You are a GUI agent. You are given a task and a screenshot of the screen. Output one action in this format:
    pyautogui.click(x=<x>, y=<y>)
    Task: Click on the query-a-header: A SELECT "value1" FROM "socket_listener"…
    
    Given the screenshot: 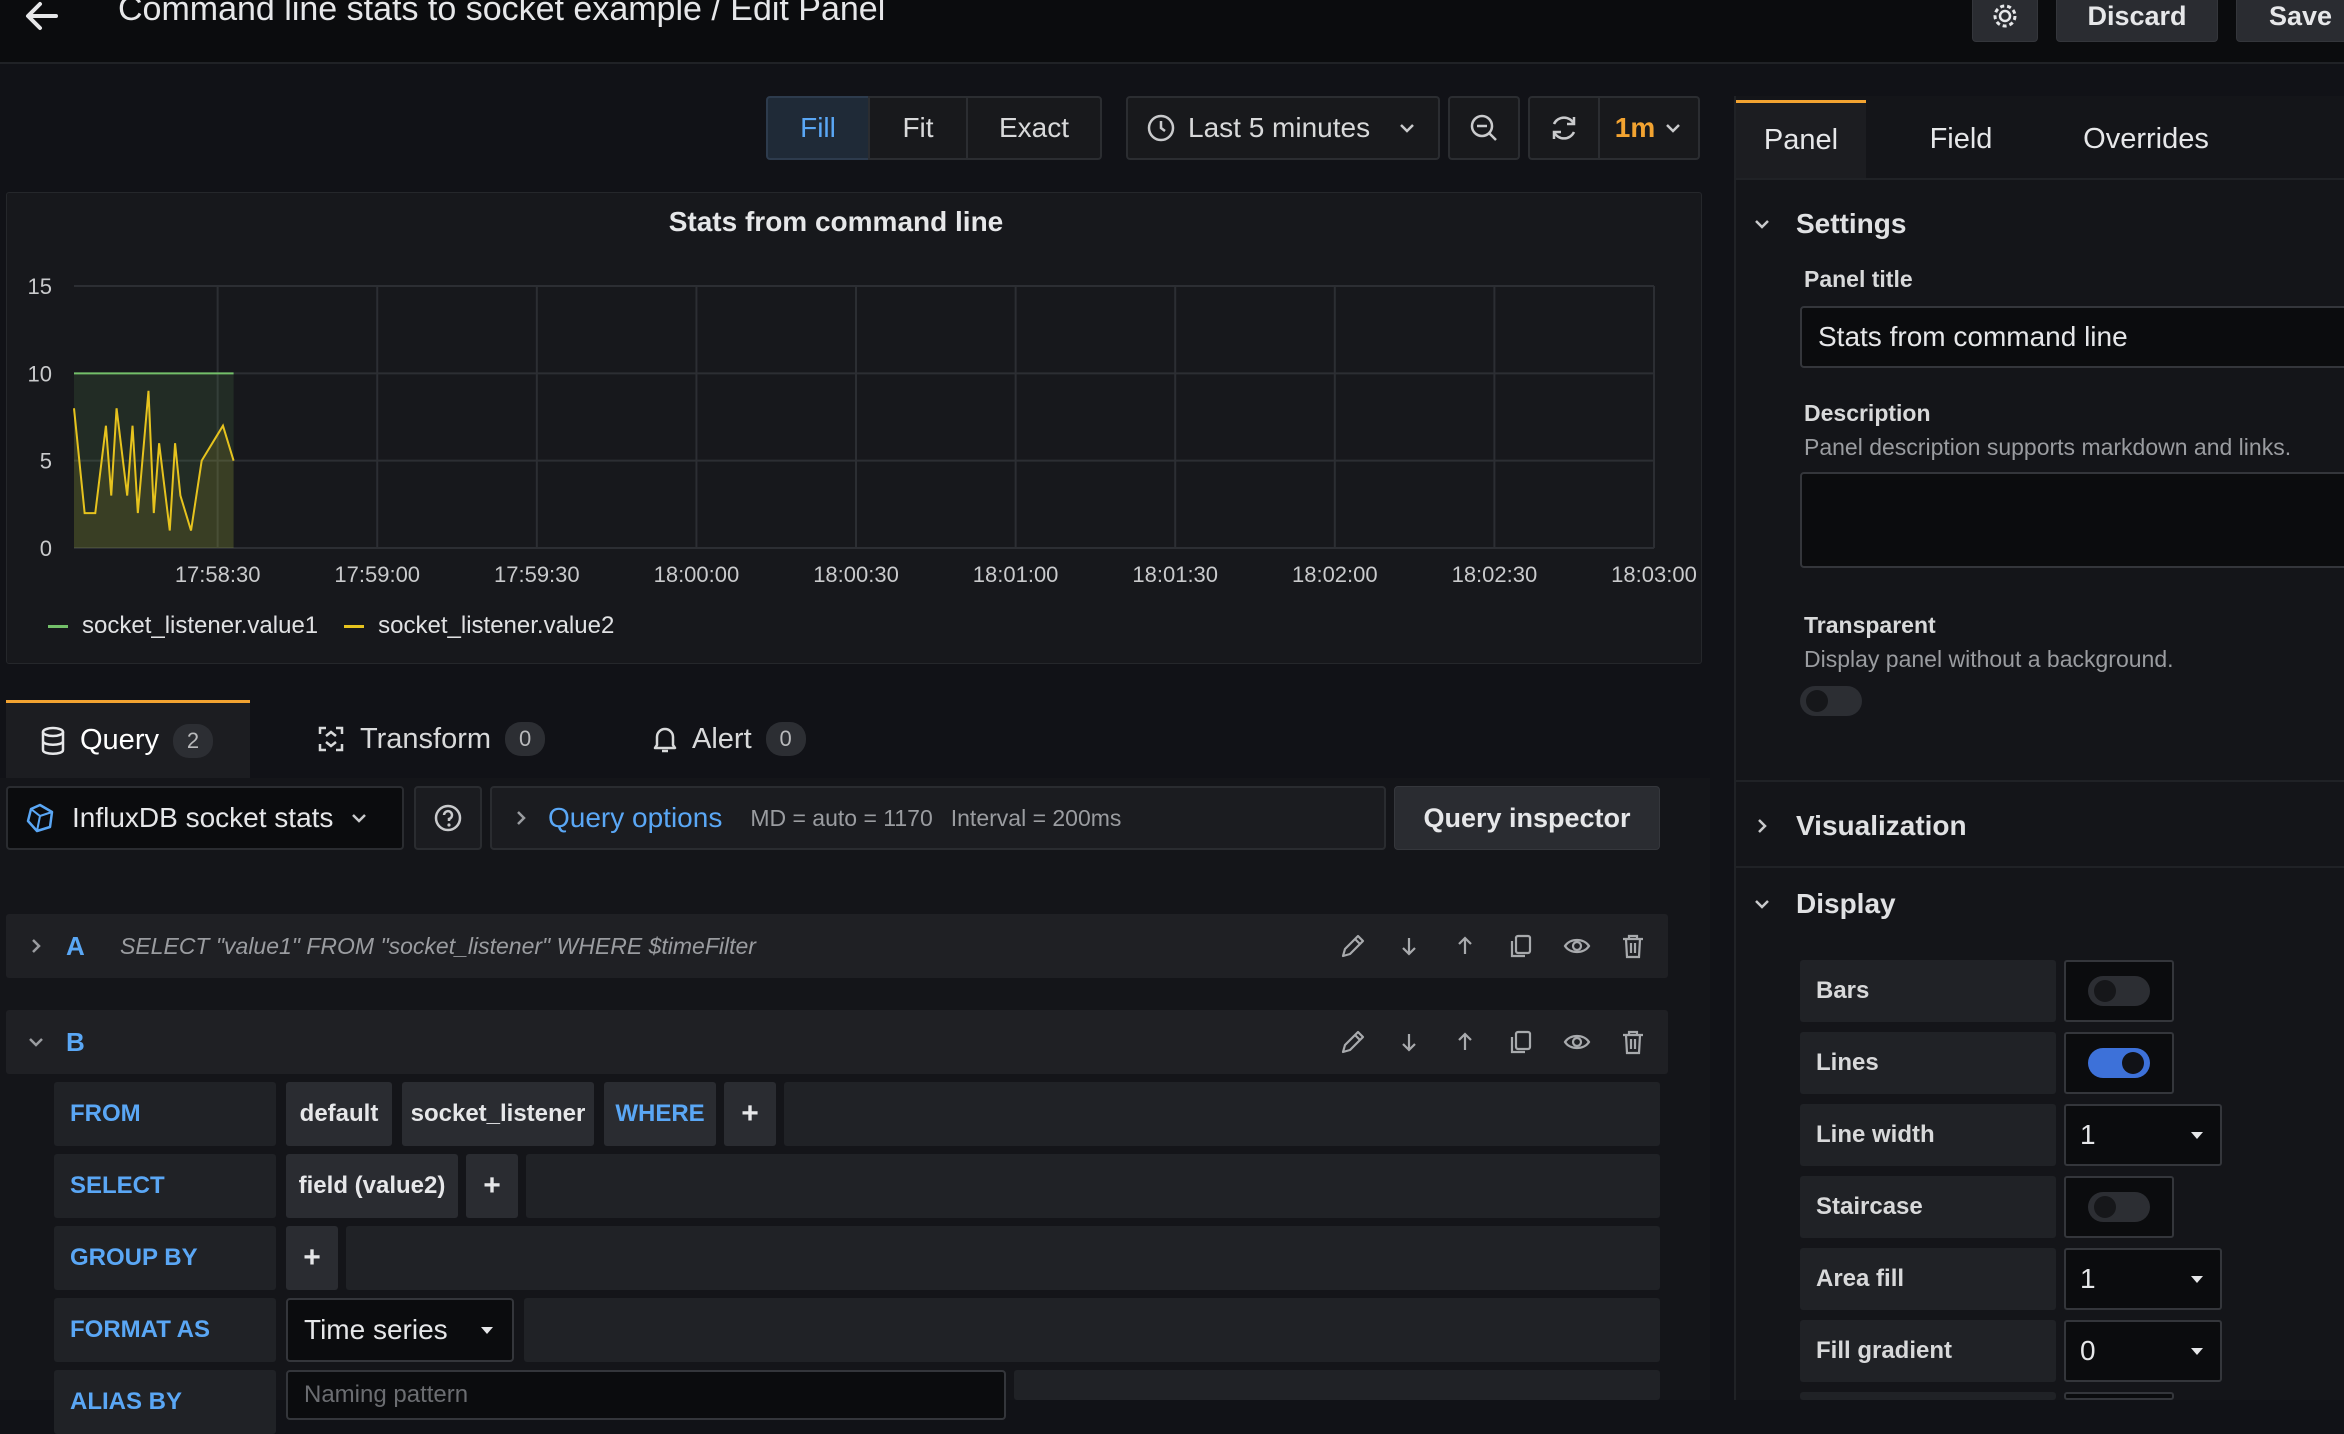 What is the action you would take?
    pyautogui.click(x=837, y=946)
    